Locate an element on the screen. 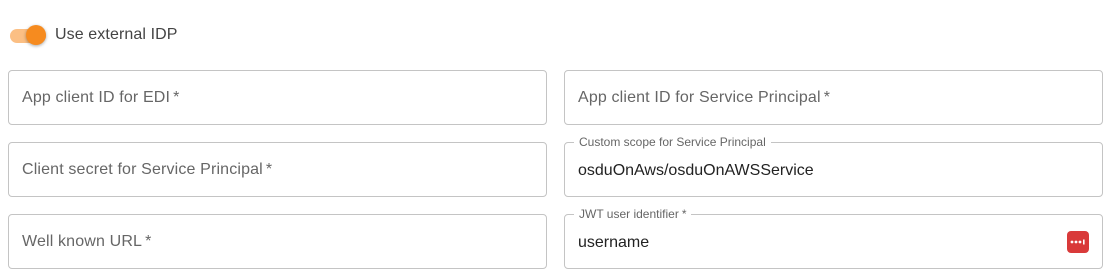 The height and width of the screenshot is (278, 1111). external-idp-toggle-row: Use external IDP is located at coordinates (93, 35).